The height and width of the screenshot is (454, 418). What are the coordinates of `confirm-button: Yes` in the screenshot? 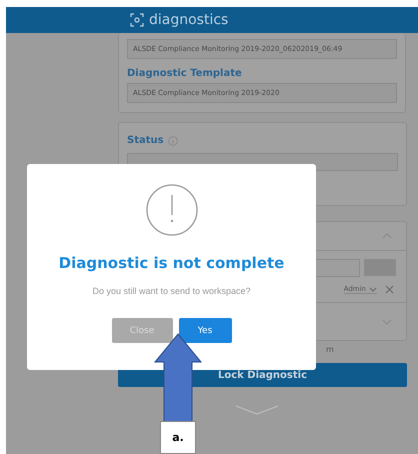 It's located at (205, 330).